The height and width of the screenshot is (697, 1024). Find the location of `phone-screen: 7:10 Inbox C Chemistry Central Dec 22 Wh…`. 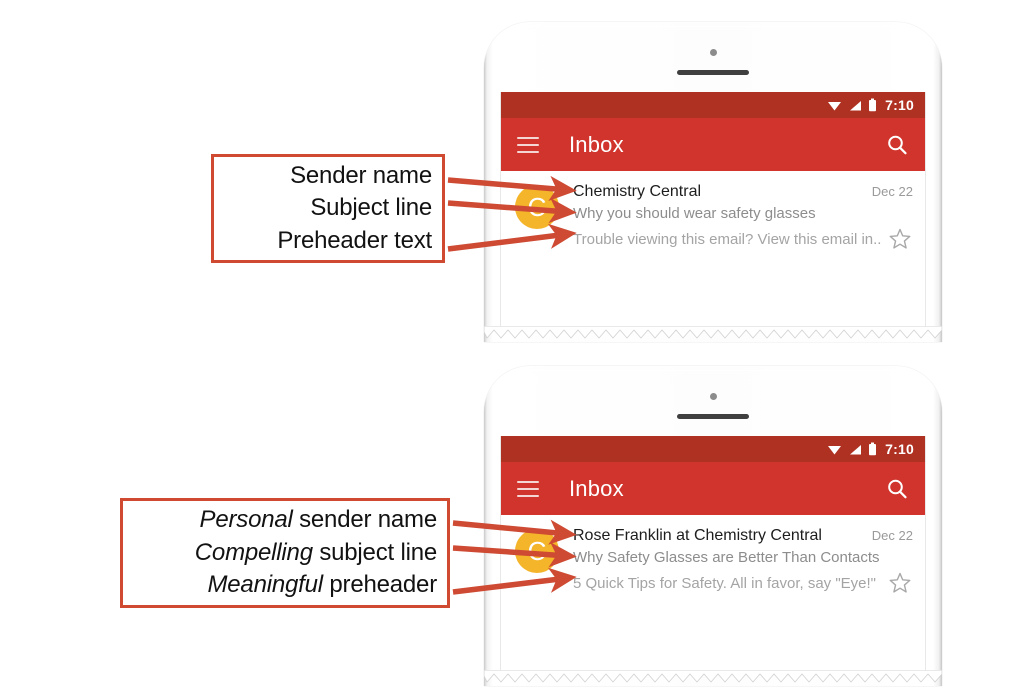

phone-screen: 7:10 Inbox C Chemistry Central Dec 22 Wh… is located at coordinates (713, 210).